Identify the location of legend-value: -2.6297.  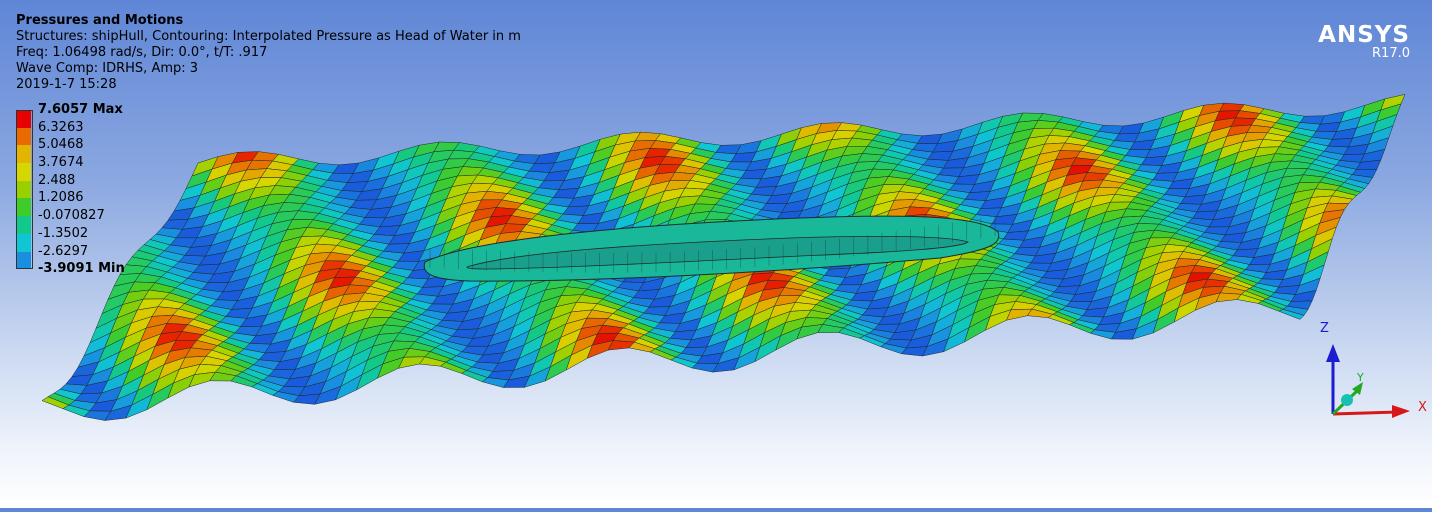
(63, 251).